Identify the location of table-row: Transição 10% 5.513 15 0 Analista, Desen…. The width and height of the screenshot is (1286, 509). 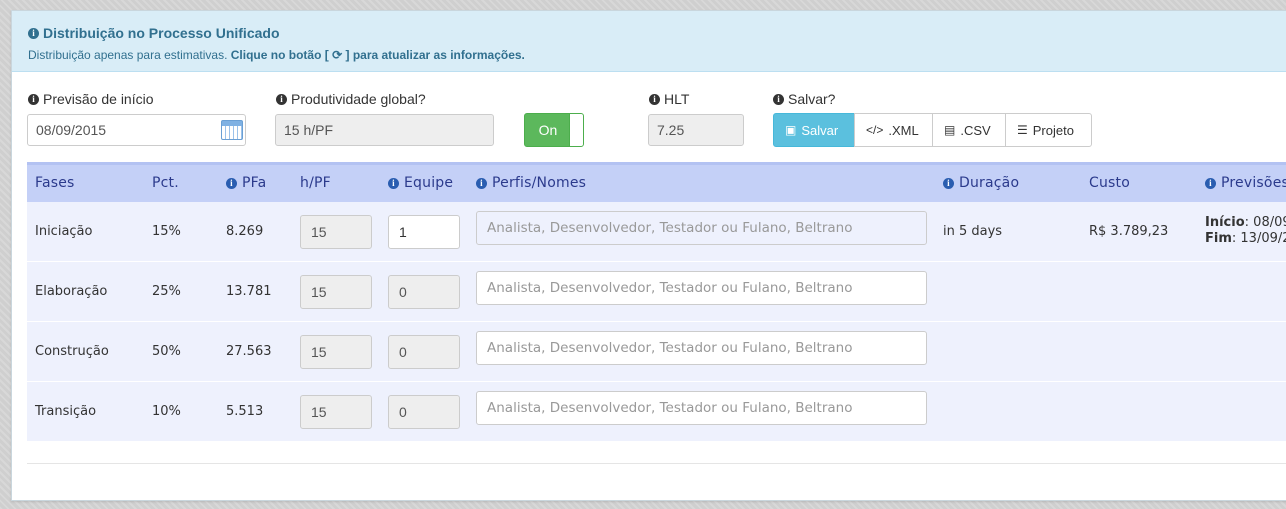
(656, 412).